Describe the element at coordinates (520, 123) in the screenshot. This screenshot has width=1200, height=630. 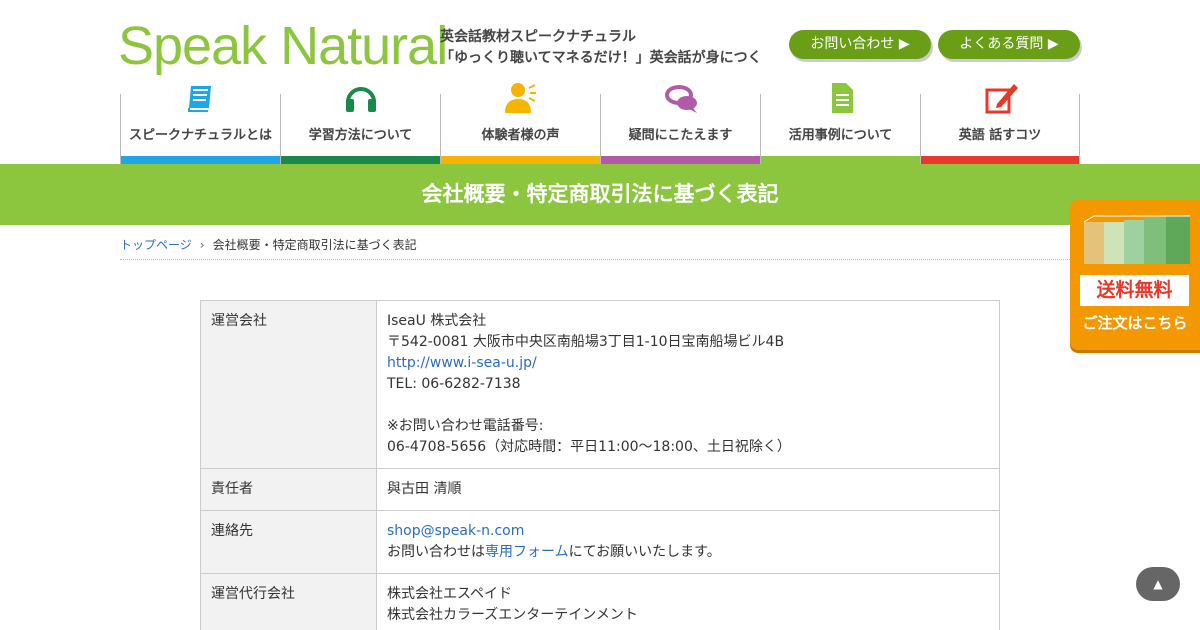
I see `nav-item-voices: 体験者様の声` at that location.